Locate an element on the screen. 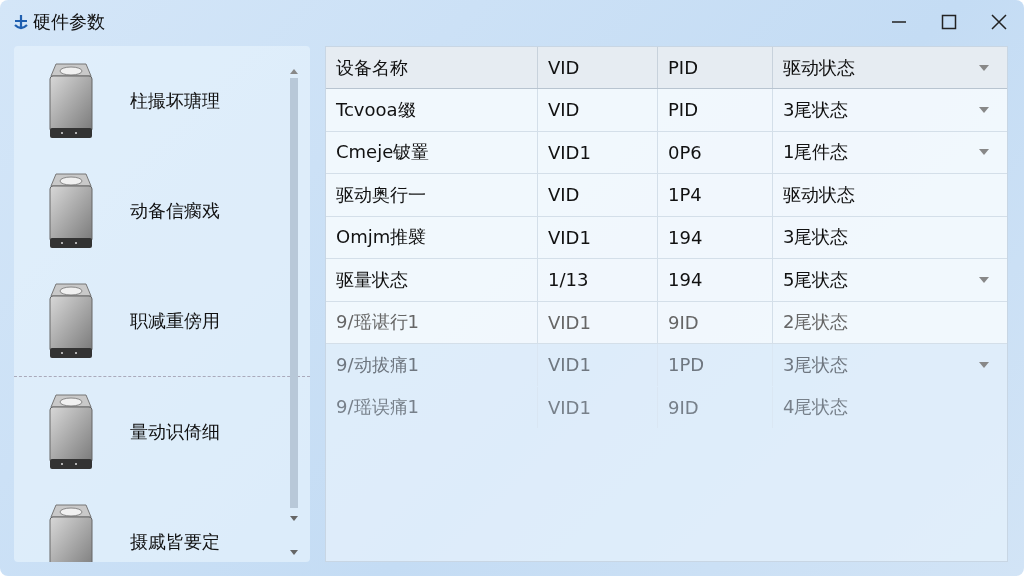  column-header: VID is located at coordinates (598, 67).